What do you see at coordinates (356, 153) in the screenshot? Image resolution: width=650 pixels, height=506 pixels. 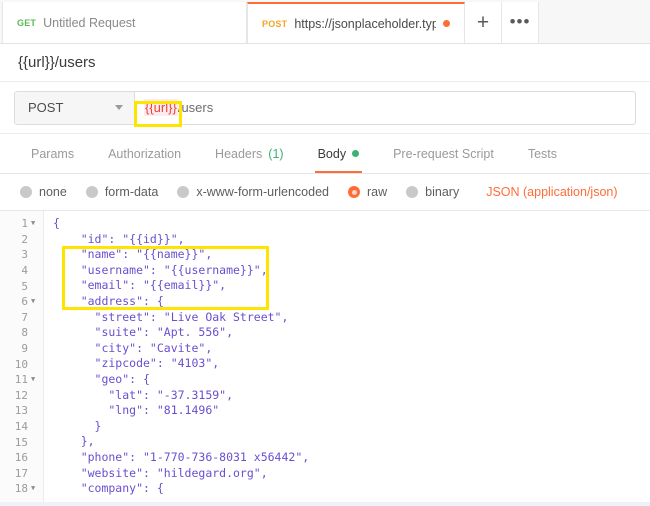 I see `body-present-dot` at bounding box center [356, 153].